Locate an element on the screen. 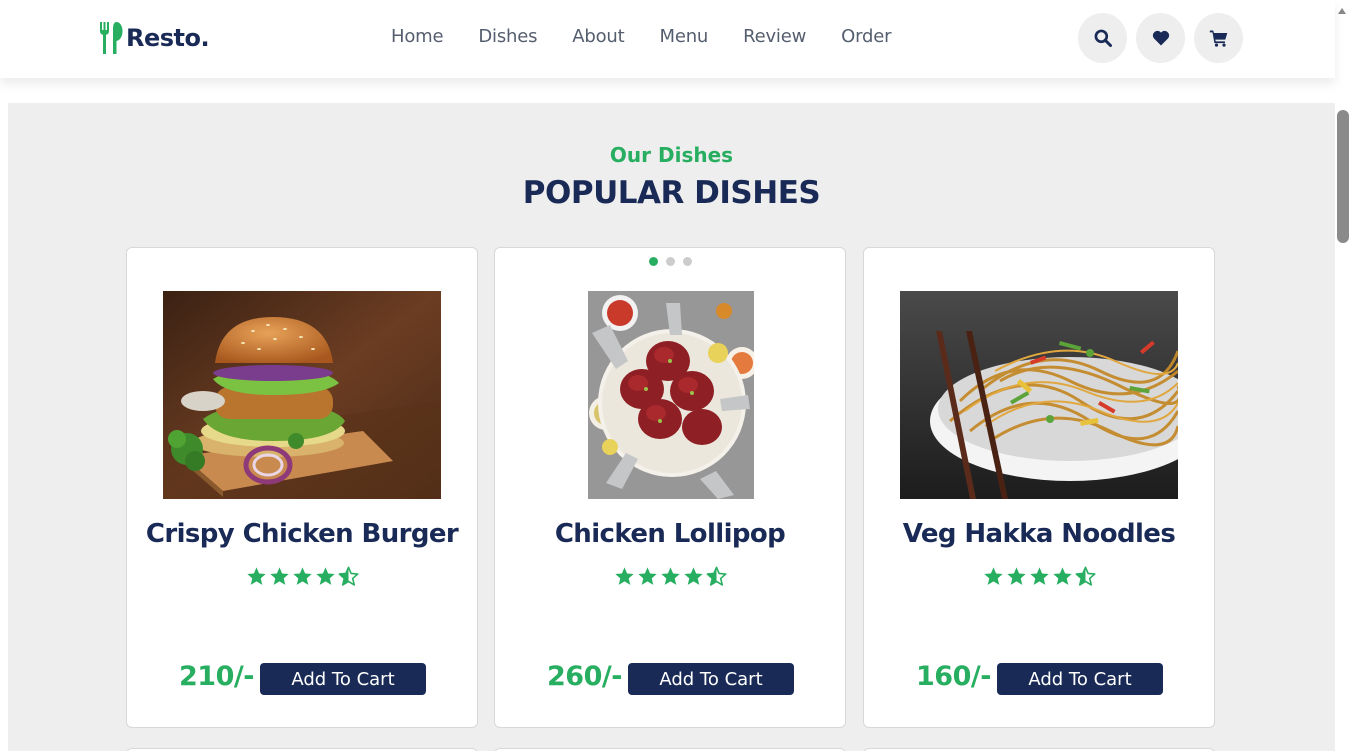 The height and width of the screenshot is (751, 1357). section-sub-heading: Our Dishes is located at coordinates (671, 155).